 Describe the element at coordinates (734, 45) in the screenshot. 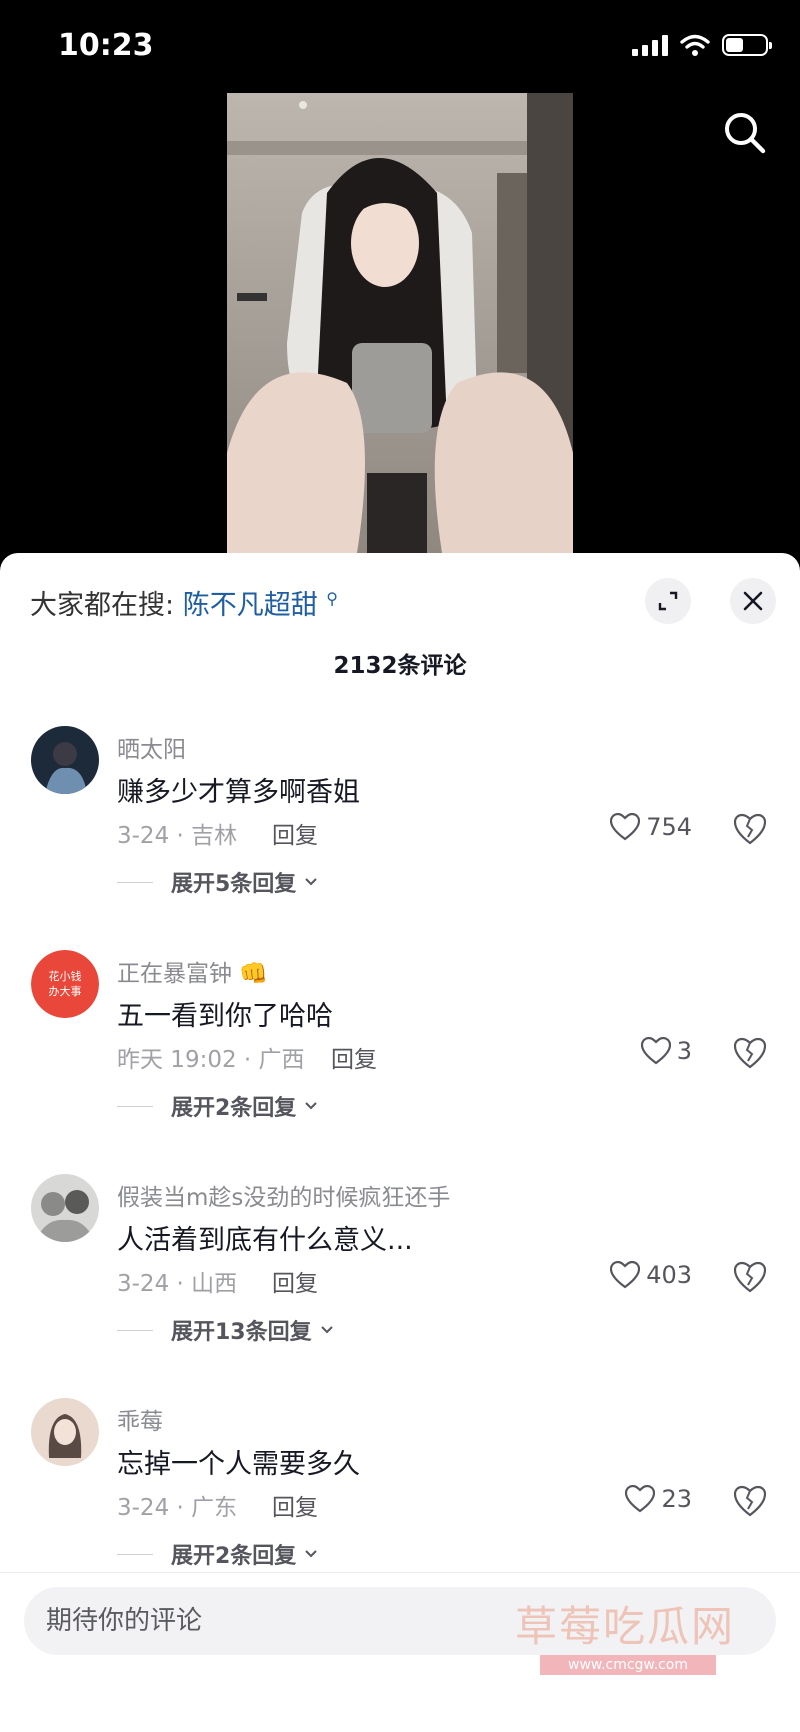

I see `battery-level` at that location.